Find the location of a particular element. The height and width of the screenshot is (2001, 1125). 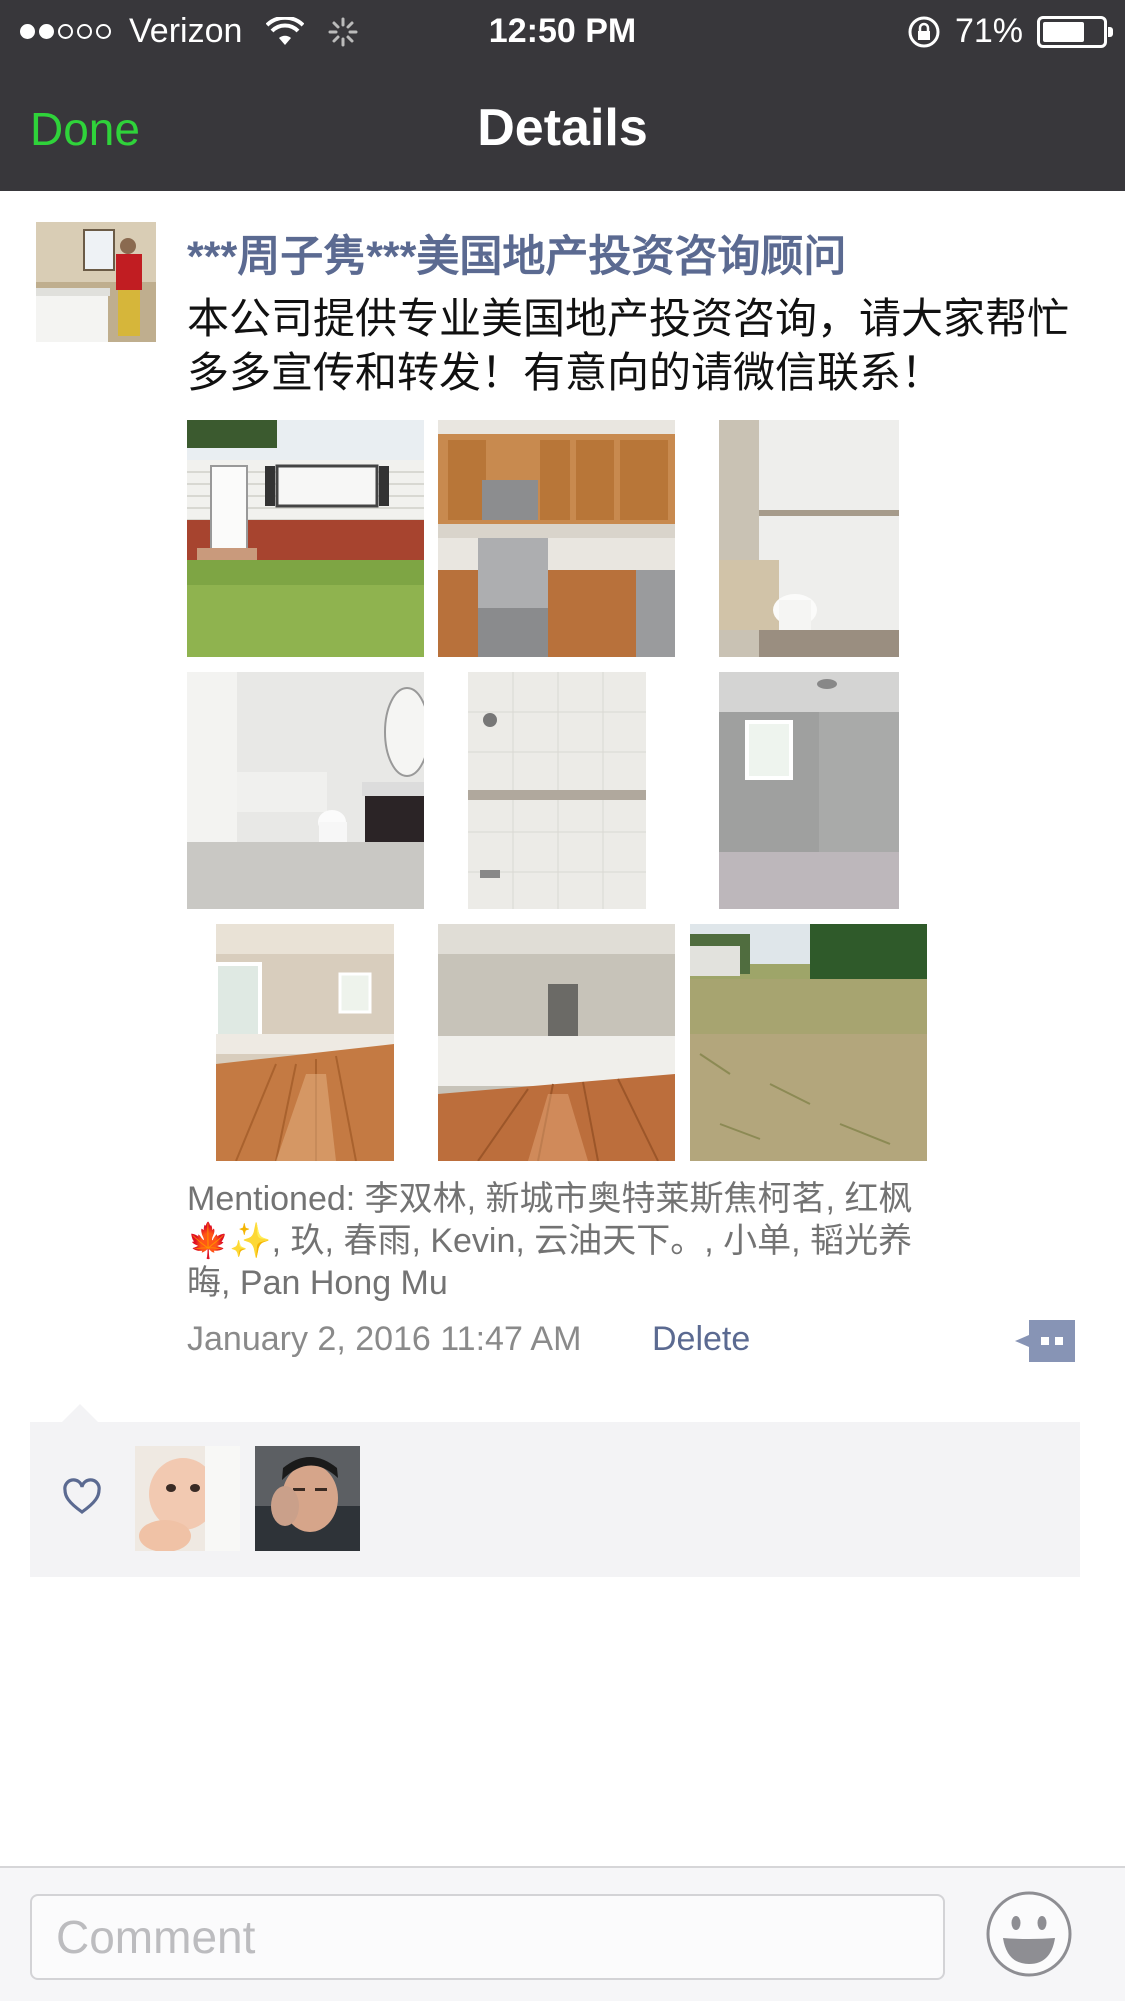

smiley-icon is located at coordinates (1029, 1934).